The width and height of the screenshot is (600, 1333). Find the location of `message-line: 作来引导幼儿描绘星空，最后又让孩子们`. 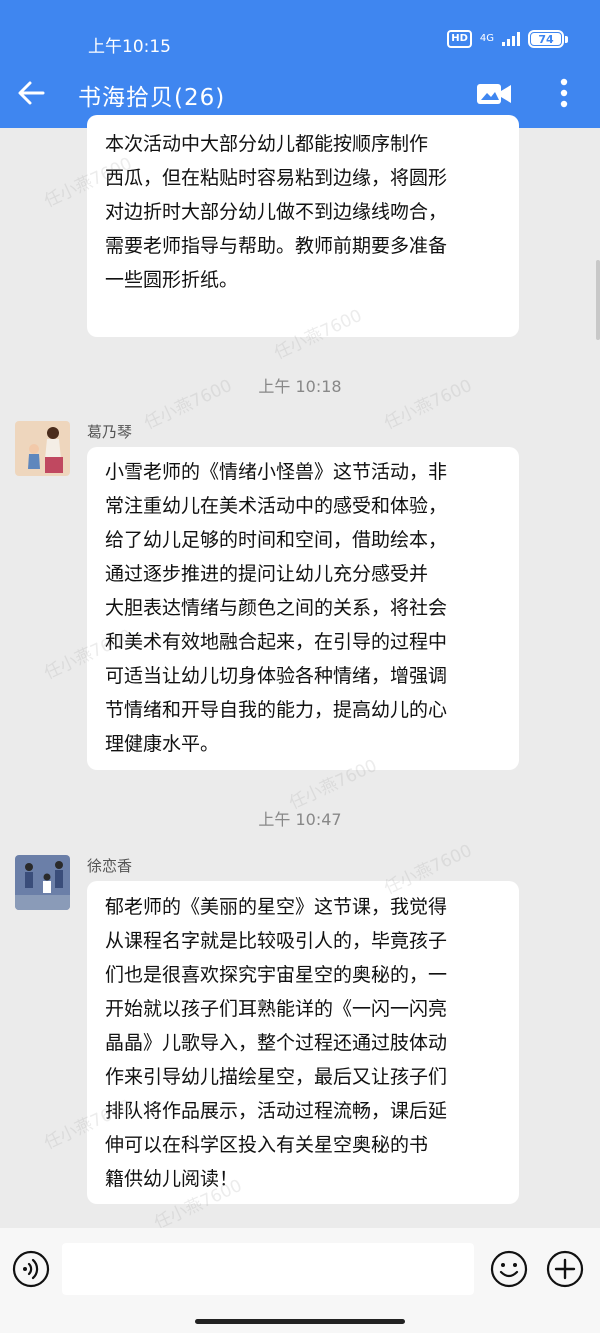

message-line: 作来引导幼儿描绘星空，最后又让孩子们 is located at coordinates (276, 1077).